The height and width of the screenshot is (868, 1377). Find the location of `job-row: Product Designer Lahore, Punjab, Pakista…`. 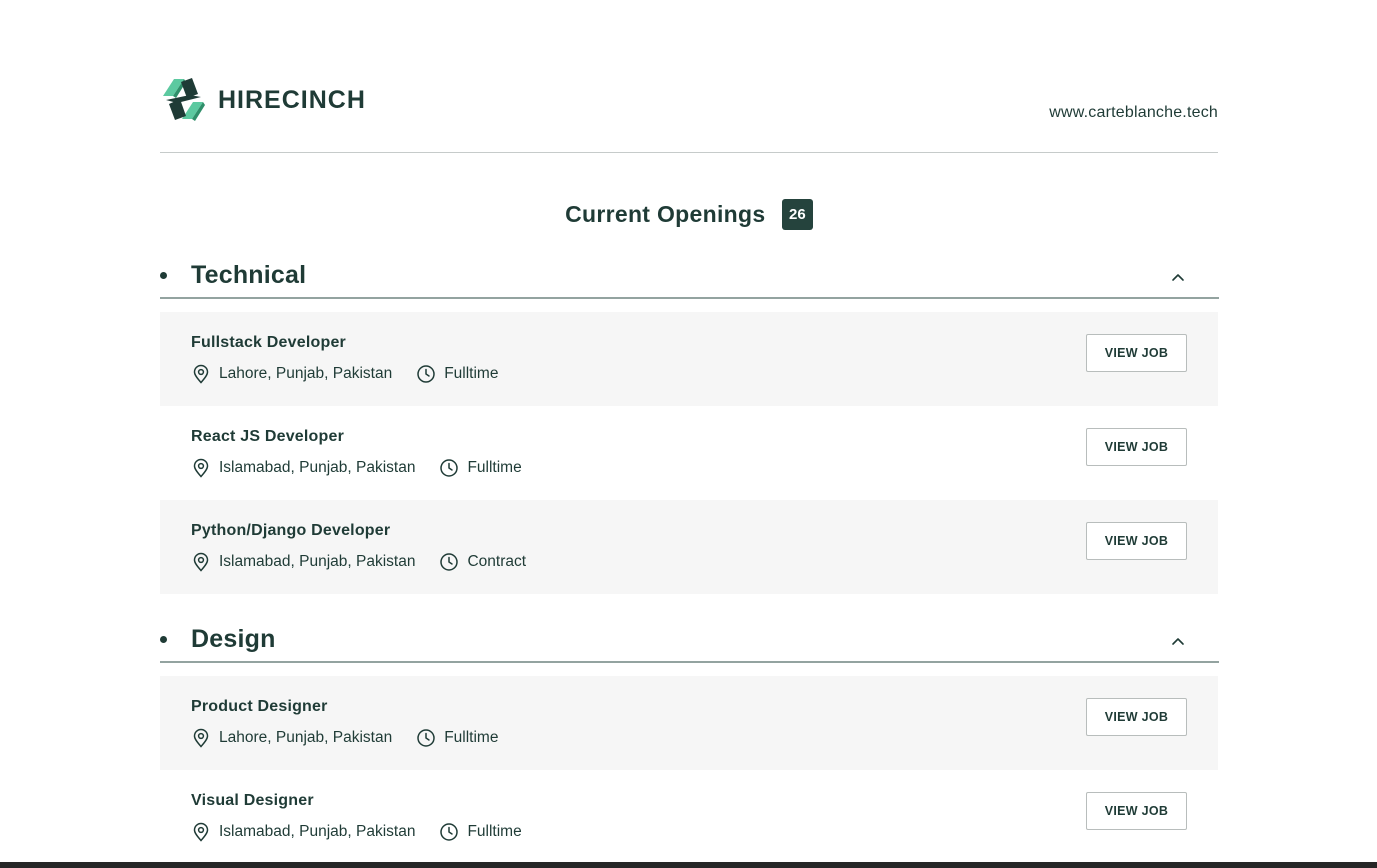

job-row: Product Designer Lahore, Punjab, Pakista… is located at coordinates (689, 723).